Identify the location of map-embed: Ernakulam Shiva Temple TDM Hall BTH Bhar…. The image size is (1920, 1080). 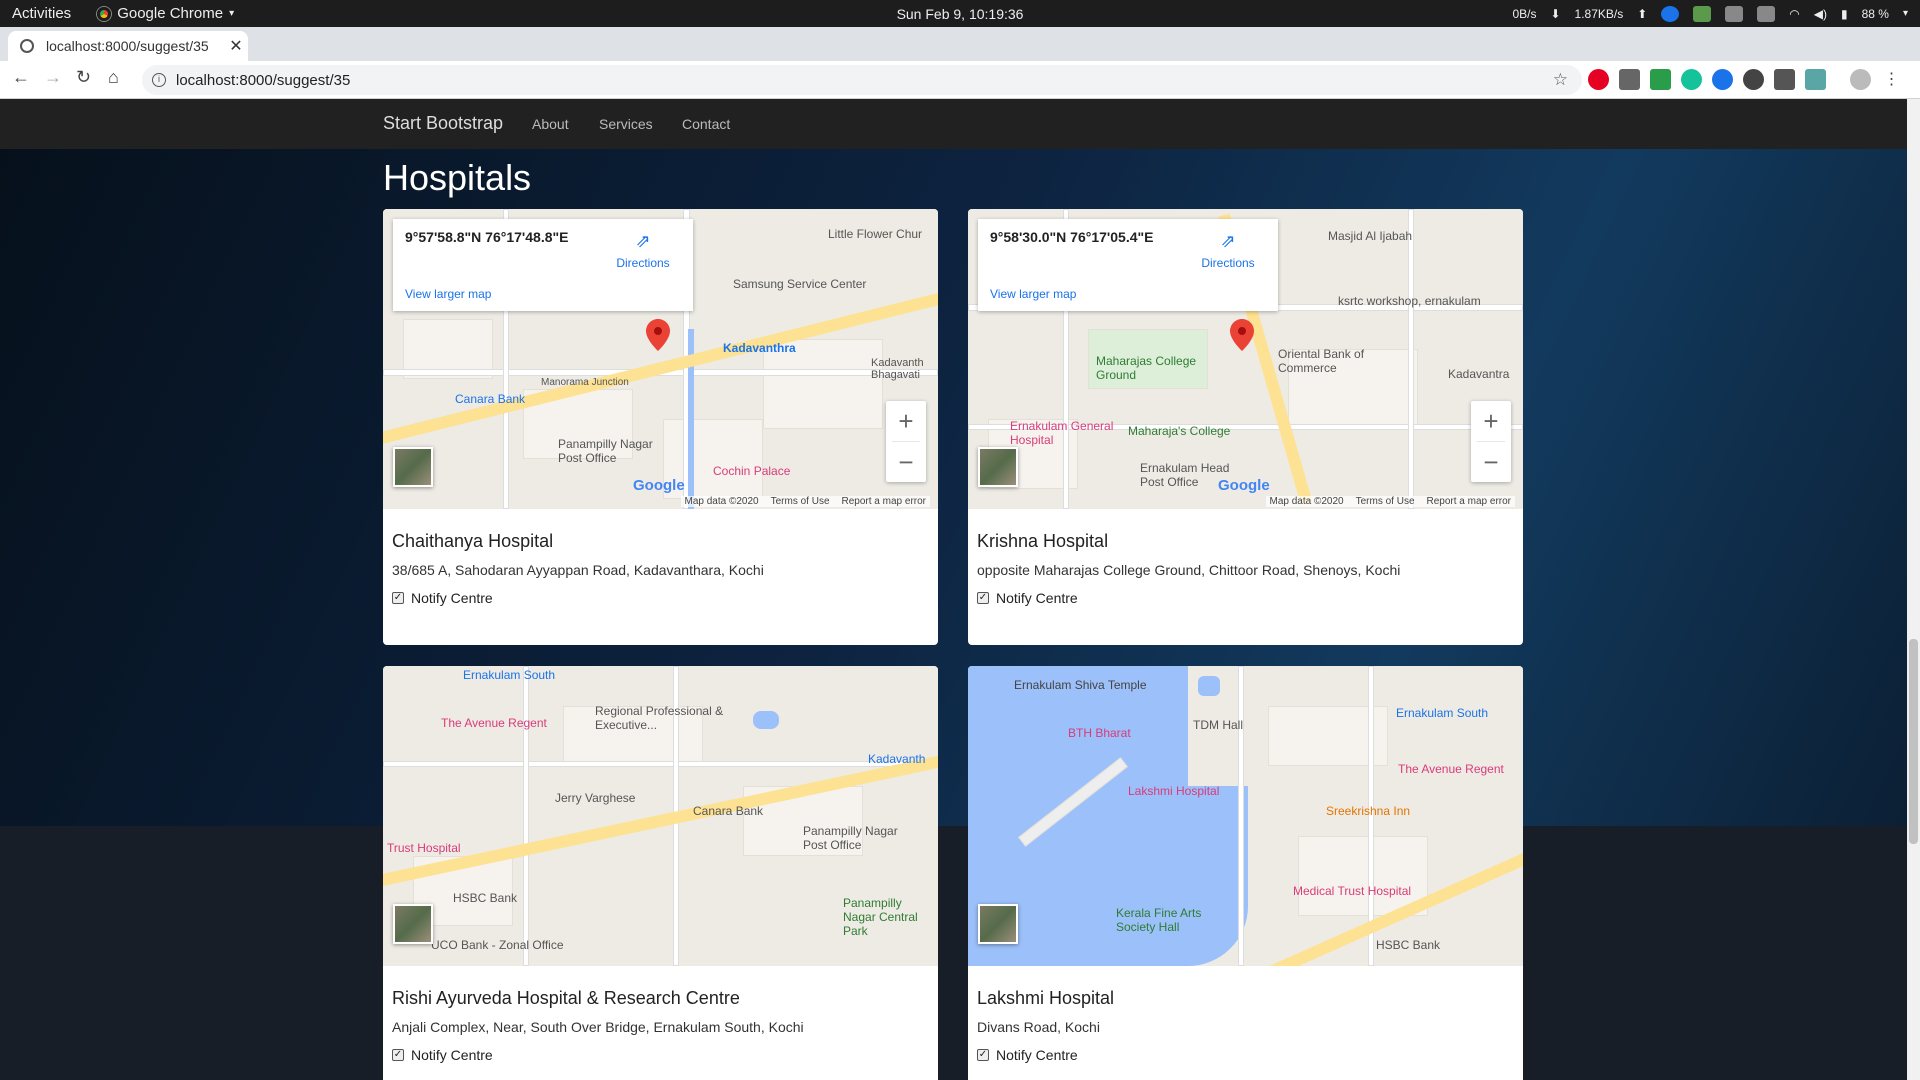
(1245, 816).